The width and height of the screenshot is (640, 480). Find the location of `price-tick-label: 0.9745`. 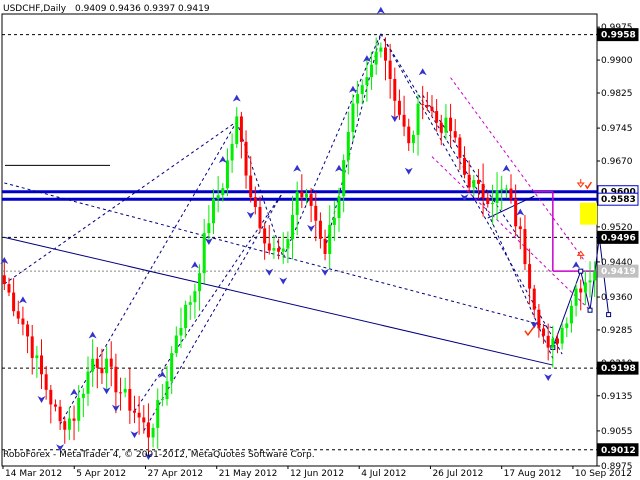

price-tick-label: 0.9745 is located at coordinates (617, 129).